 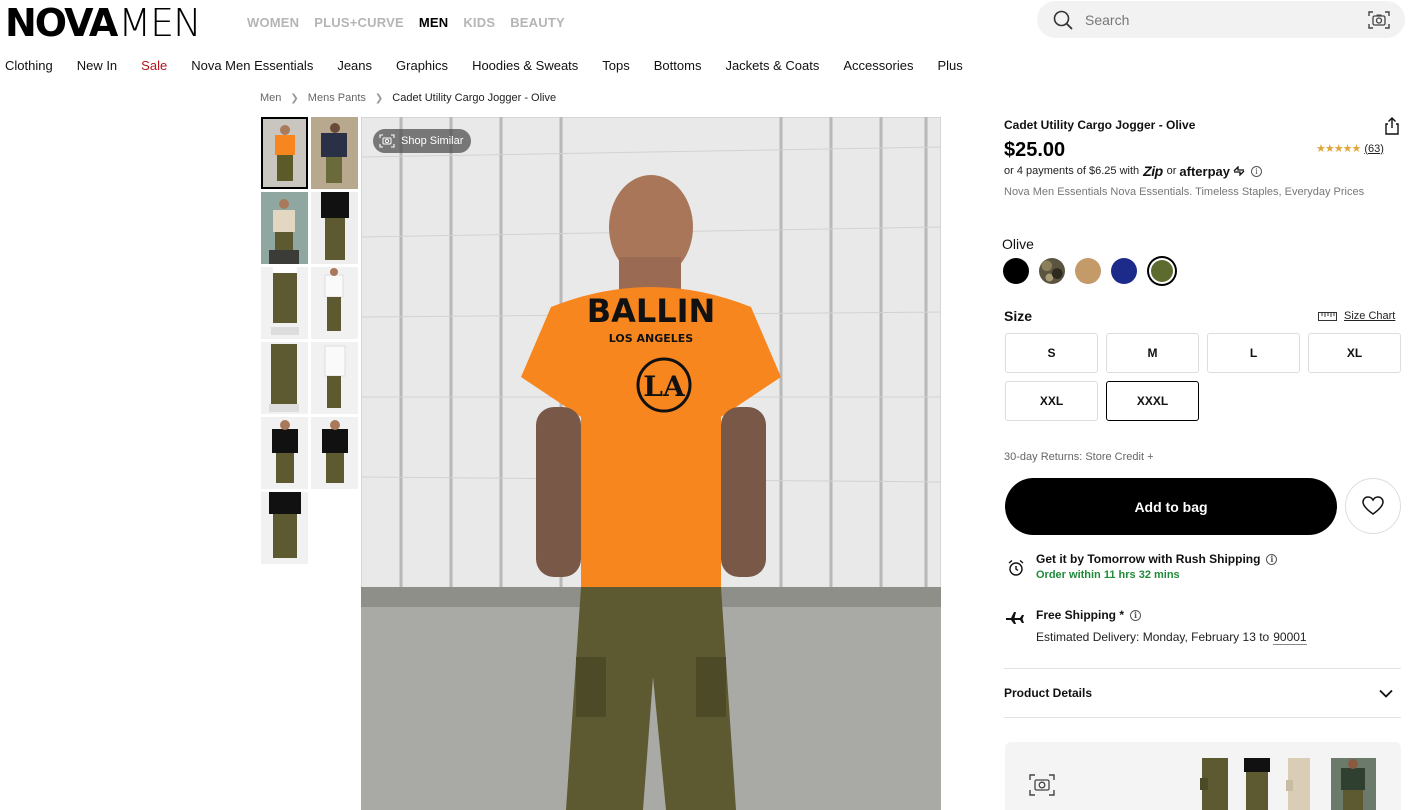 I want to click on free-shipping-text: Free Shipping *, so click(x=1080, y=615).